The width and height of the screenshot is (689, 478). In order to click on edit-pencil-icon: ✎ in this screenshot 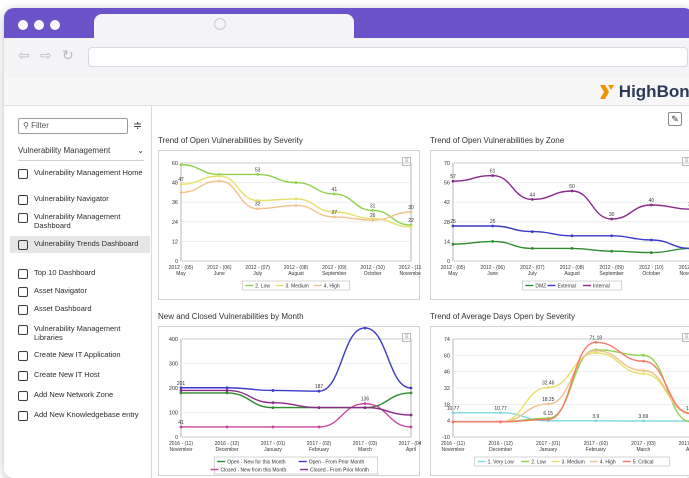, I will do `click(675, 119)`.